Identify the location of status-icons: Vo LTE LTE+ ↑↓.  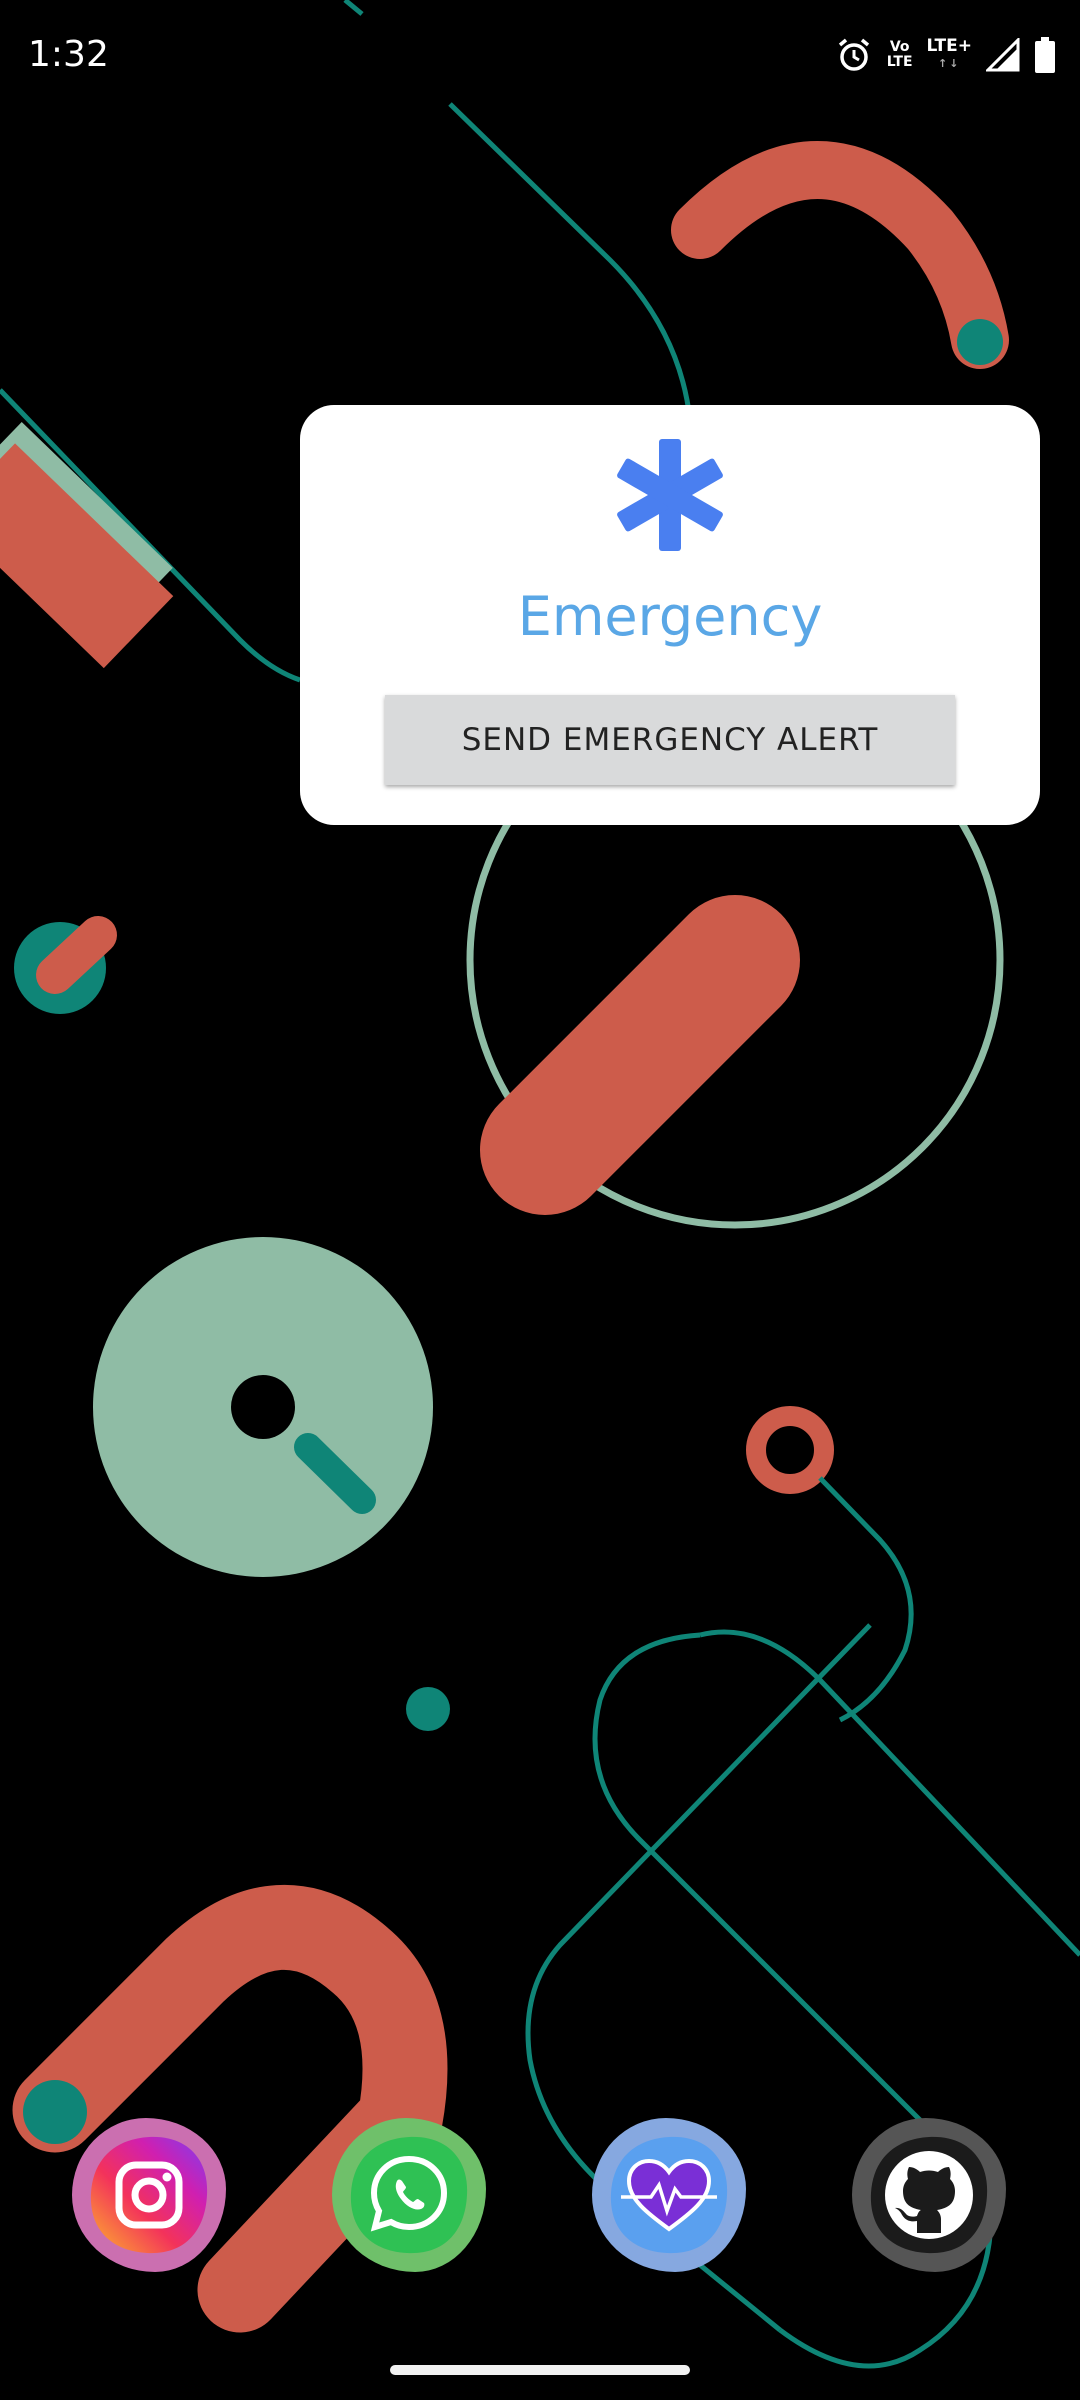
(945, 55).